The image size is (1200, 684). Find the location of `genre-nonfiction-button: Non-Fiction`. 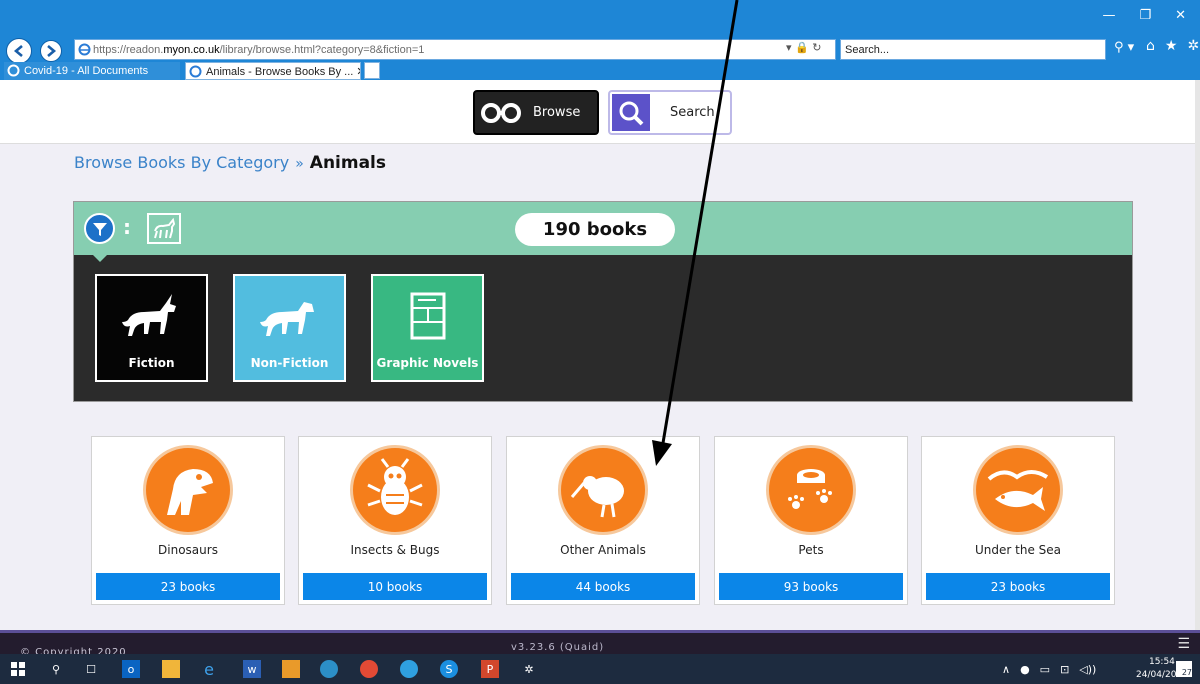

genre-nonfiction-button: Non-Fiction is located at coordinates (289, 328).